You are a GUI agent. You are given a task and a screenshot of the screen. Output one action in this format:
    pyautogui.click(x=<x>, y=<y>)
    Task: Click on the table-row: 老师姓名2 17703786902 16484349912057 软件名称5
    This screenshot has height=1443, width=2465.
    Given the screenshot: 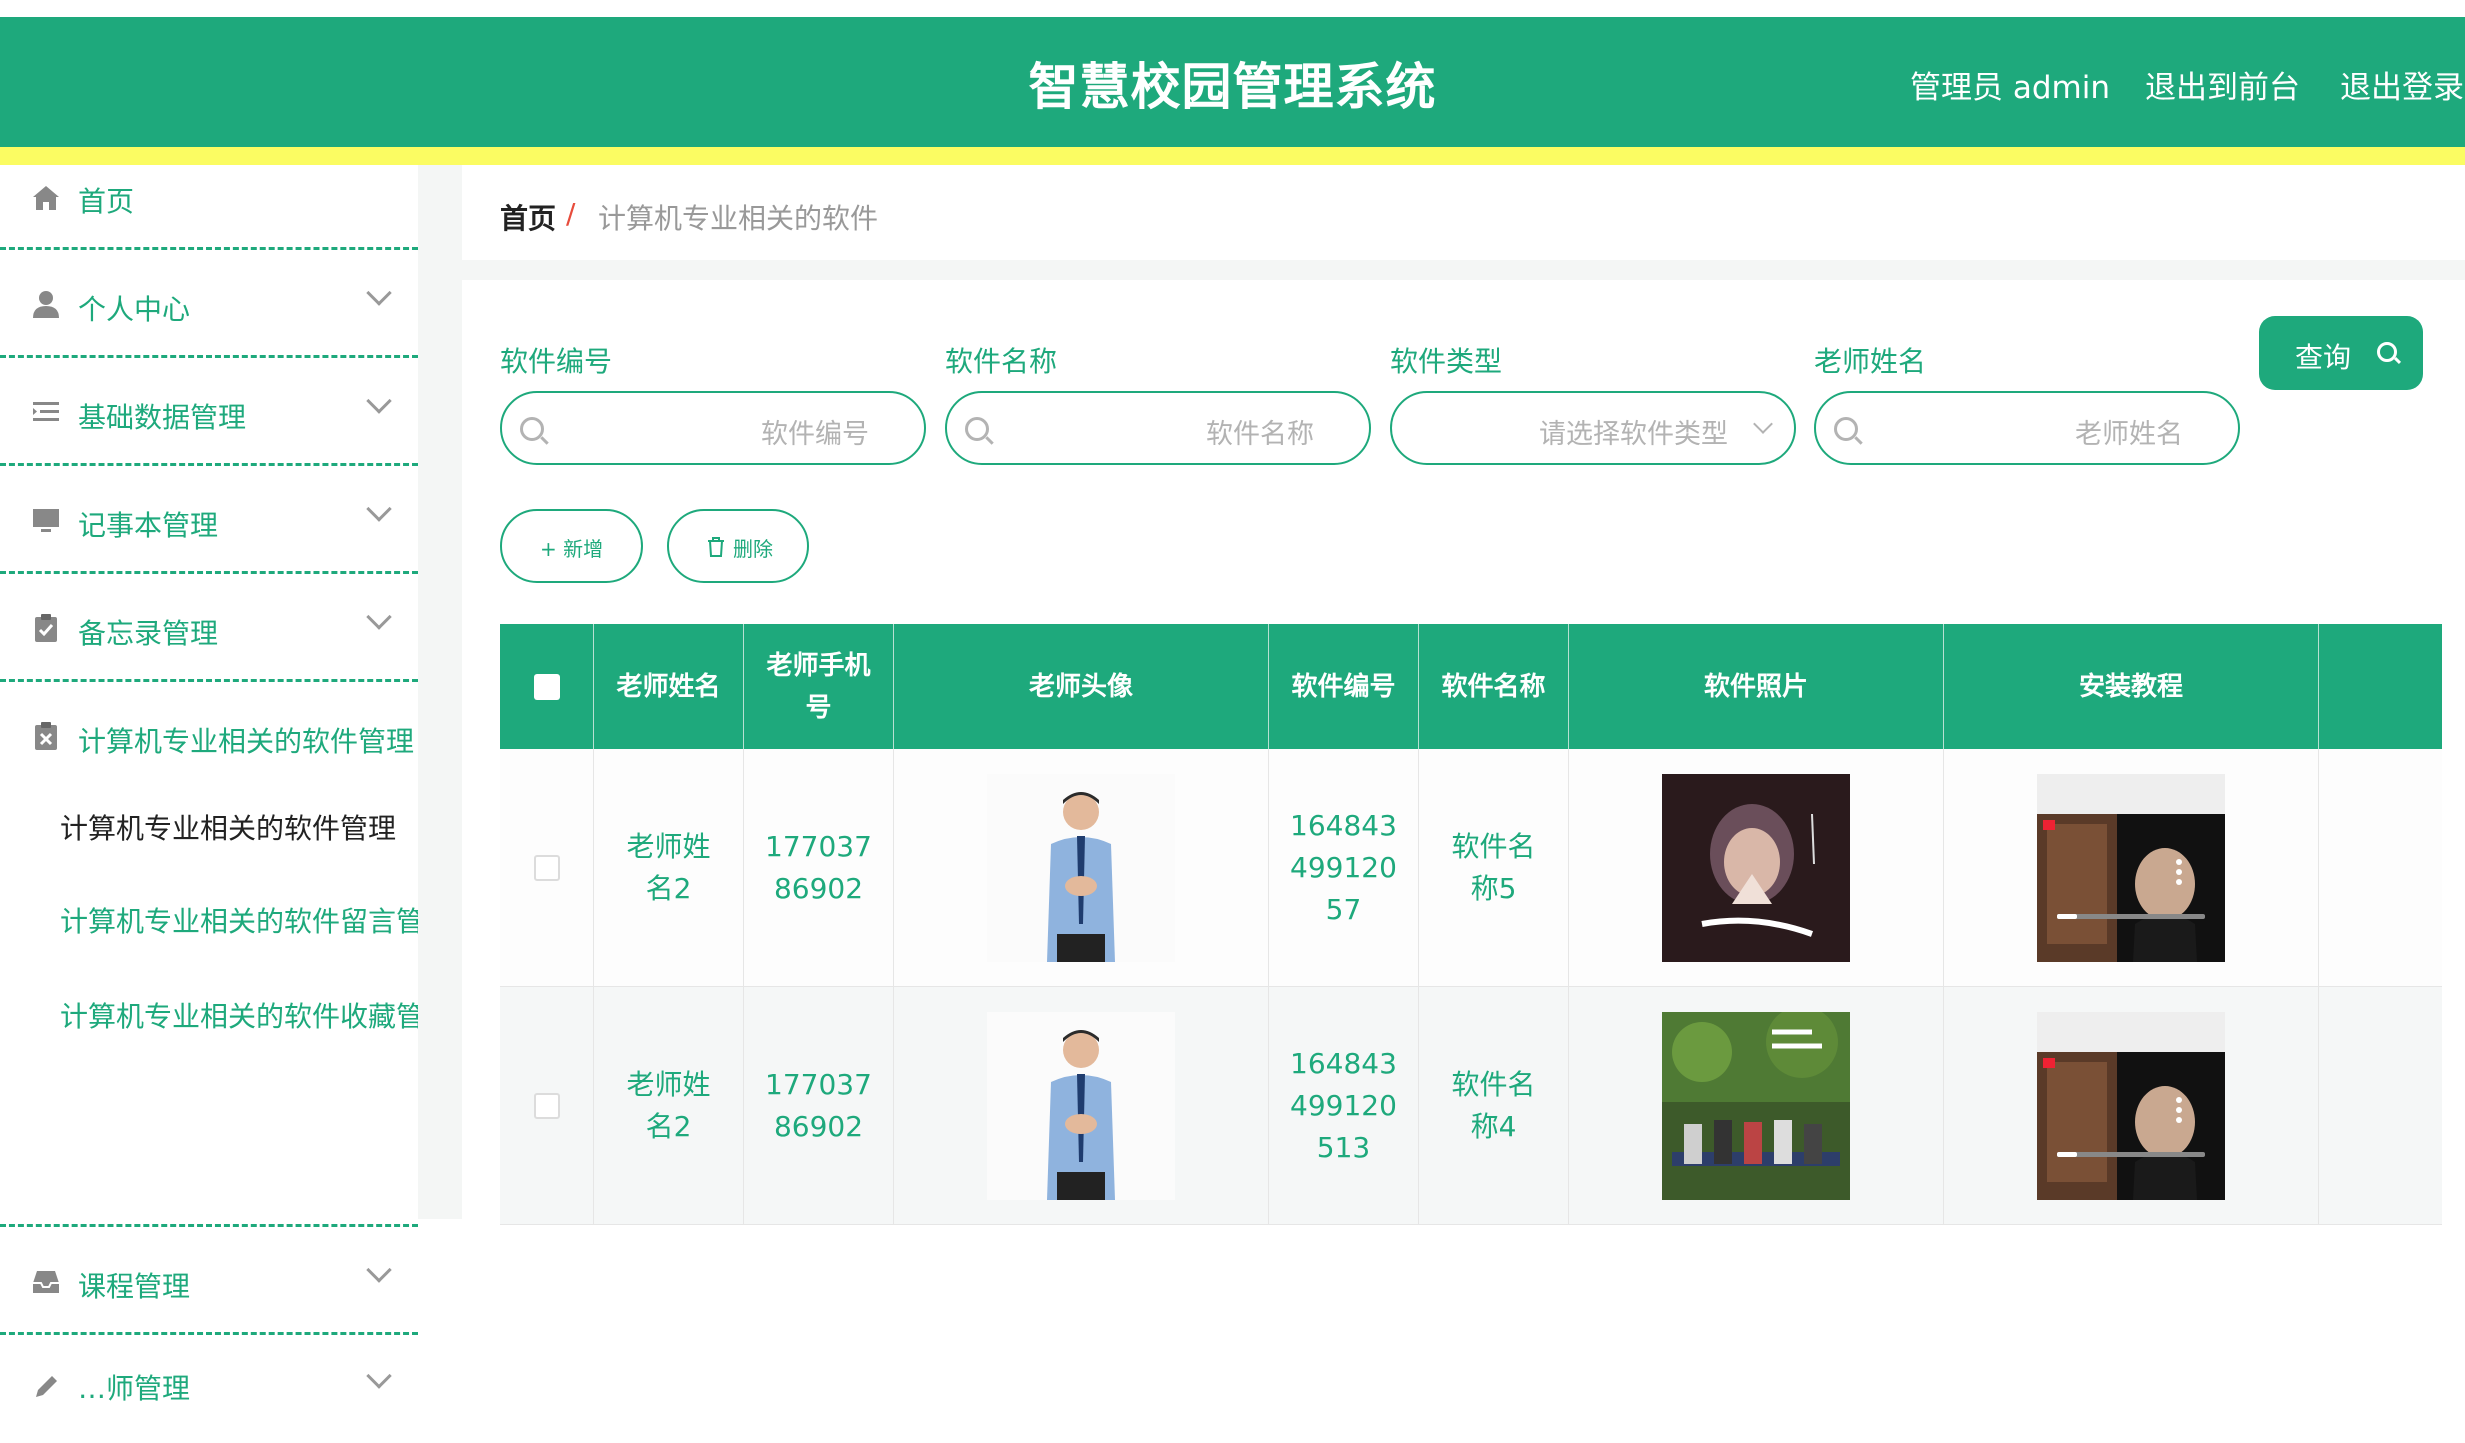 What is the action you would take?
    pyautogui.click(x=1471, y=868)
    